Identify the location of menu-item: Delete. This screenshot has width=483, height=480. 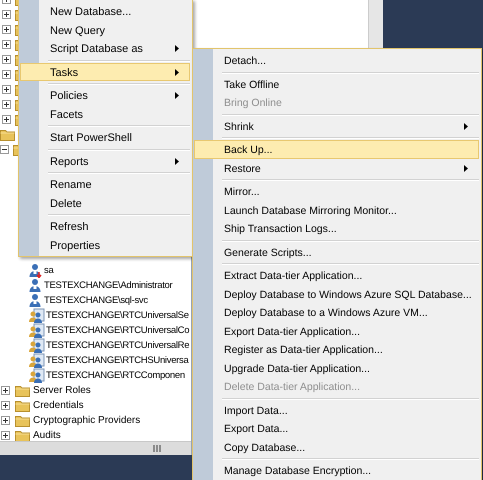
(105, 203).